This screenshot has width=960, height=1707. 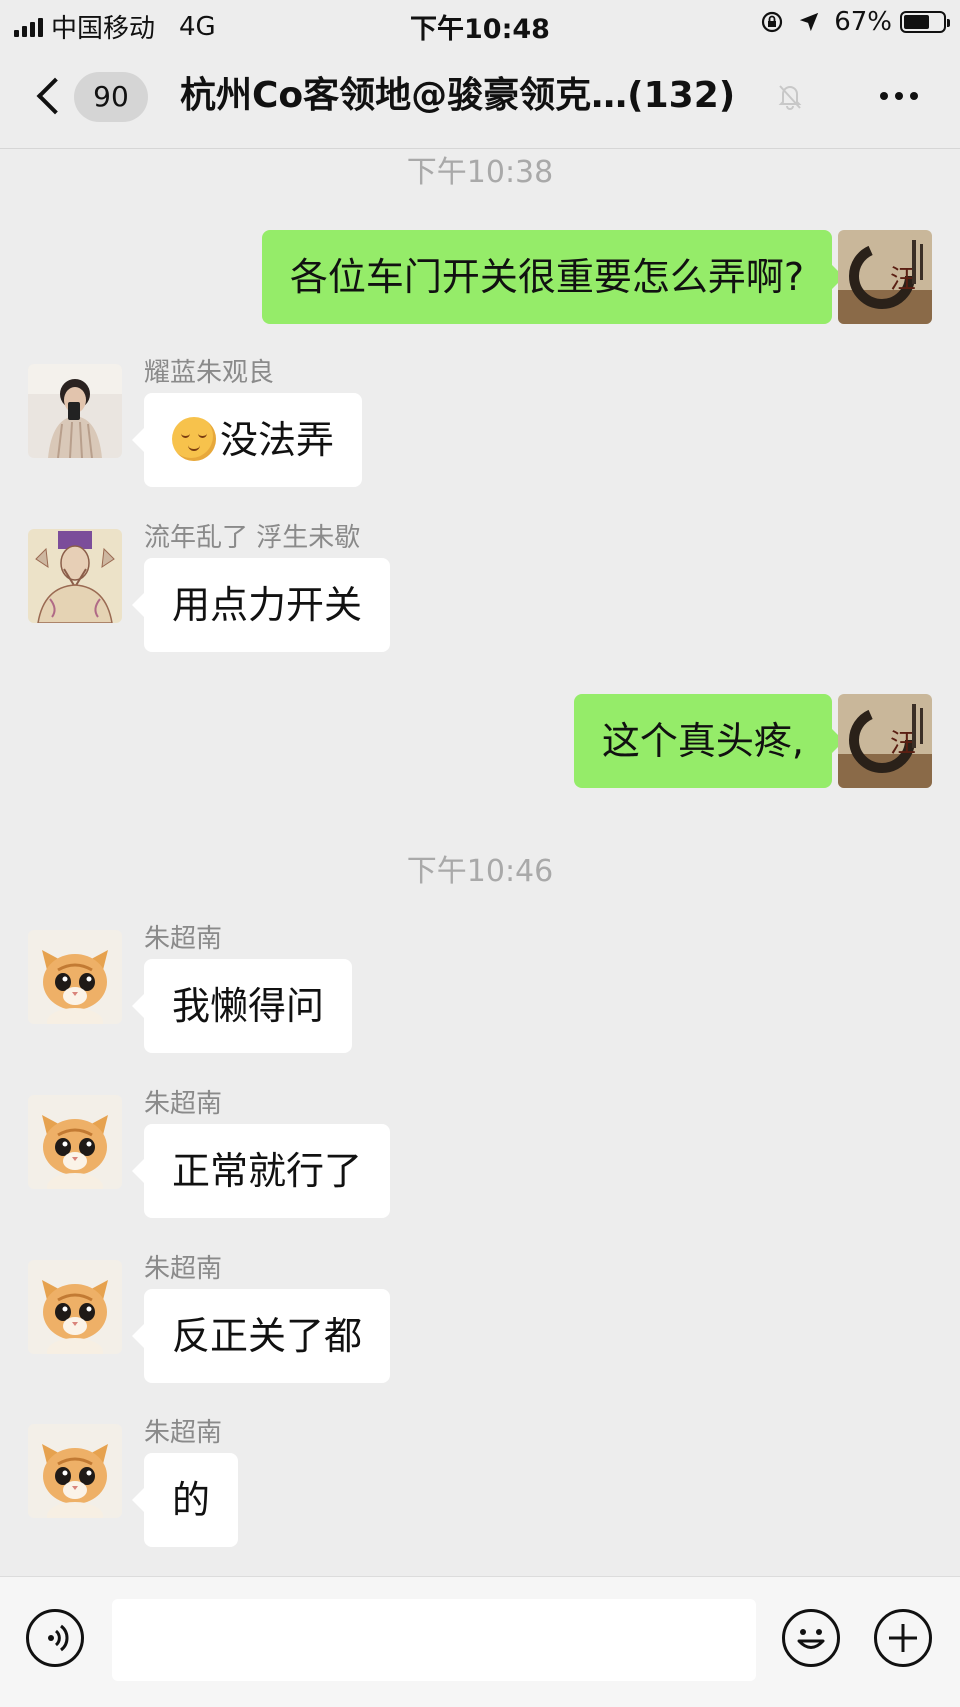 What do you see at coordinates (480, 1153) in the screenshot?
I see `message-row-incoming: 朱超南 正常就行了` at bounding box center [480, 1153].